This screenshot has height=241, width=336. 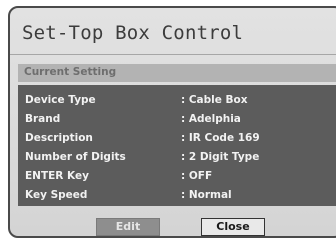 I want to click on setting-label: Device Type, so click(x=60, y=100).